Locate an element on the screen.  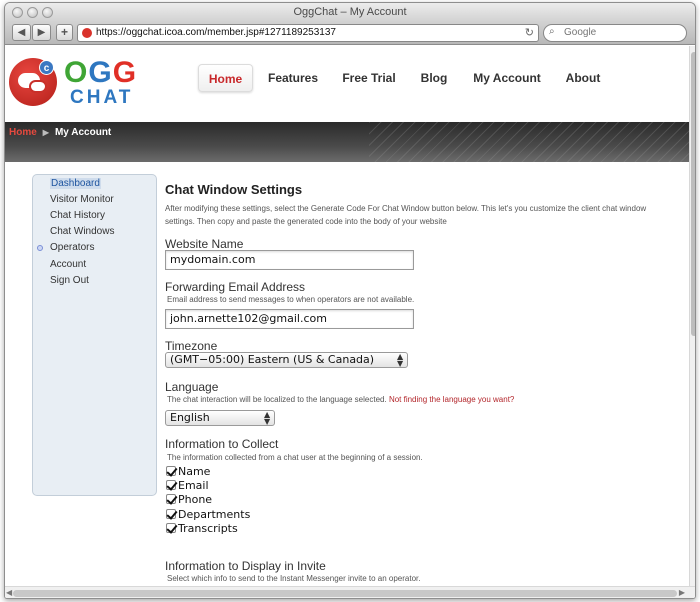
oggchat-logo: c OGG CHAT is located at coordinates (87, 86).